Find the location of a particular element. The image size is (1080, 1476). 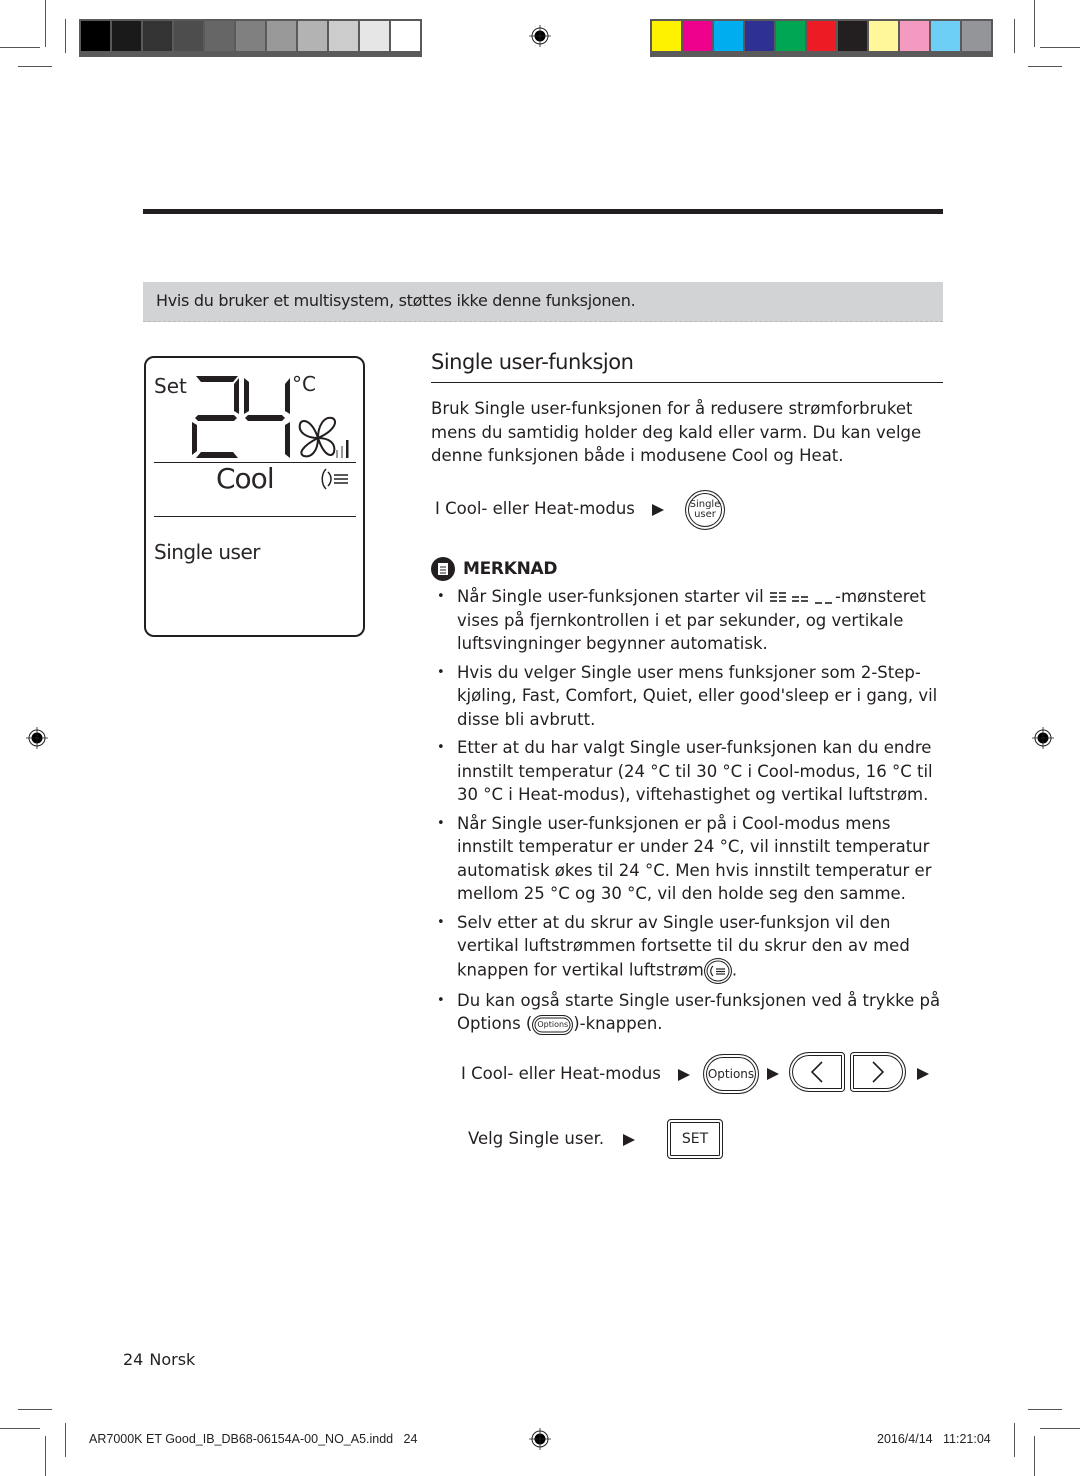

step-3-text: Velg Single user. is located at coordinates (536, 1138).